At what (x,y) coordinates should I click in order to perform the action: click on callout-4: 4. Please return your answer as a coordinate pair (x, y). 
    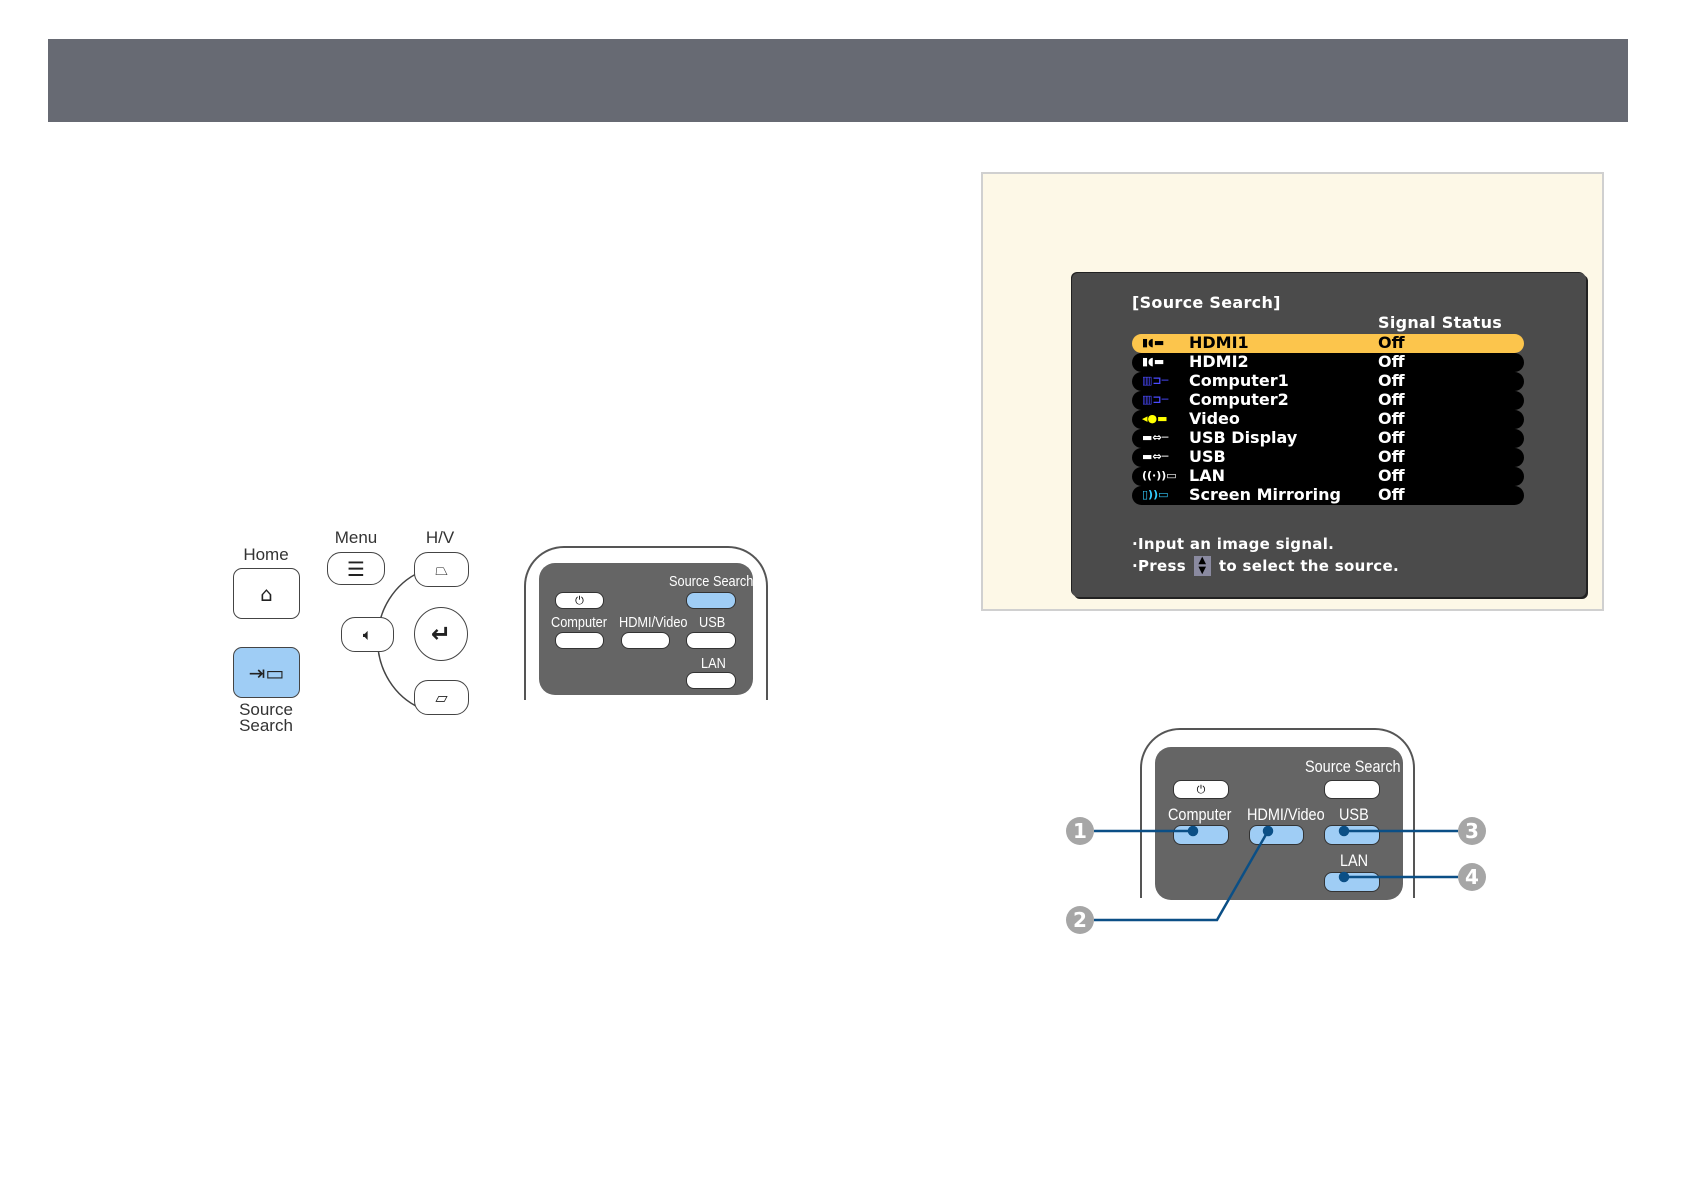
    Looking at the image, I should click on (1472, 877).